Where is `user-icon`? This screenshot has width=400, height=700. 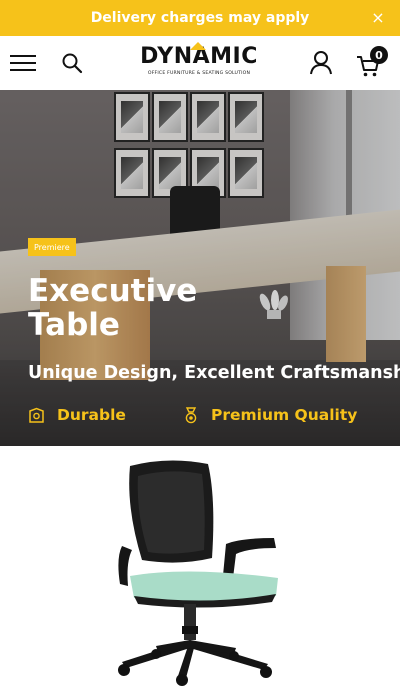
user-icon is located at coordinates (321, 63).